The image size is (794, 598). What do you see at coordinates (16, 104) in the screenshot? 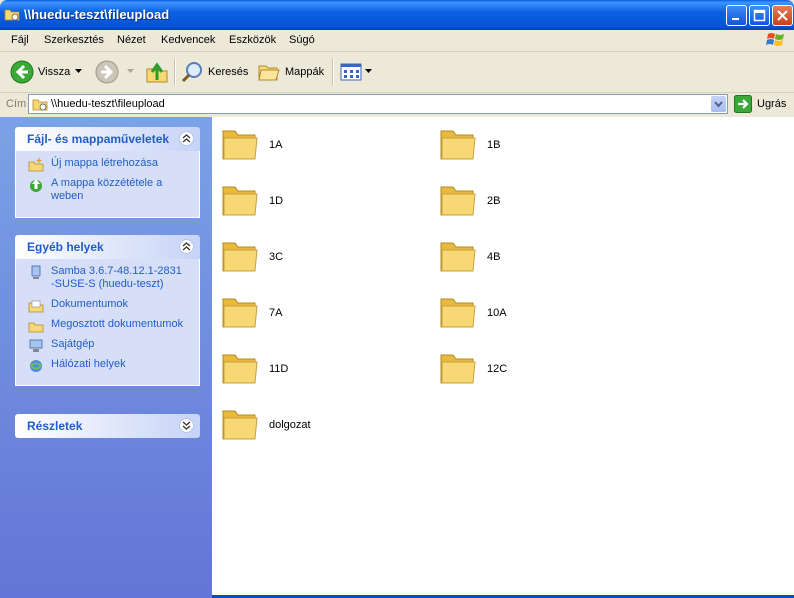
I see `address-label: Cím` at bounding box center [16, 104].